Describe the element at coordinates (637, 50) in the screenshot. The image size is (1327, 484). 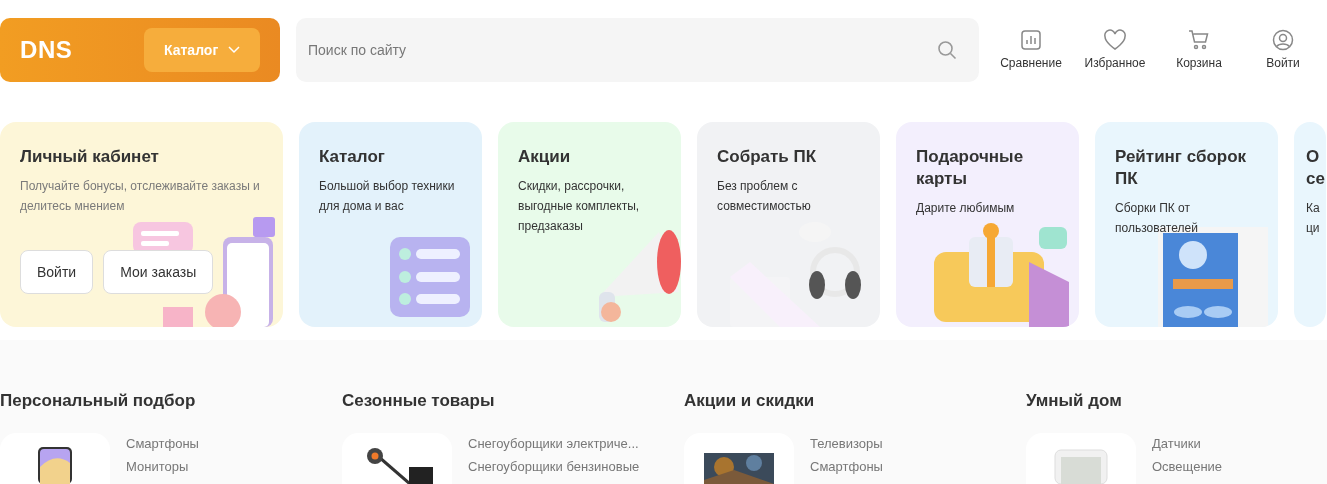
I see `search-field: Поиск по сайту` at that location.